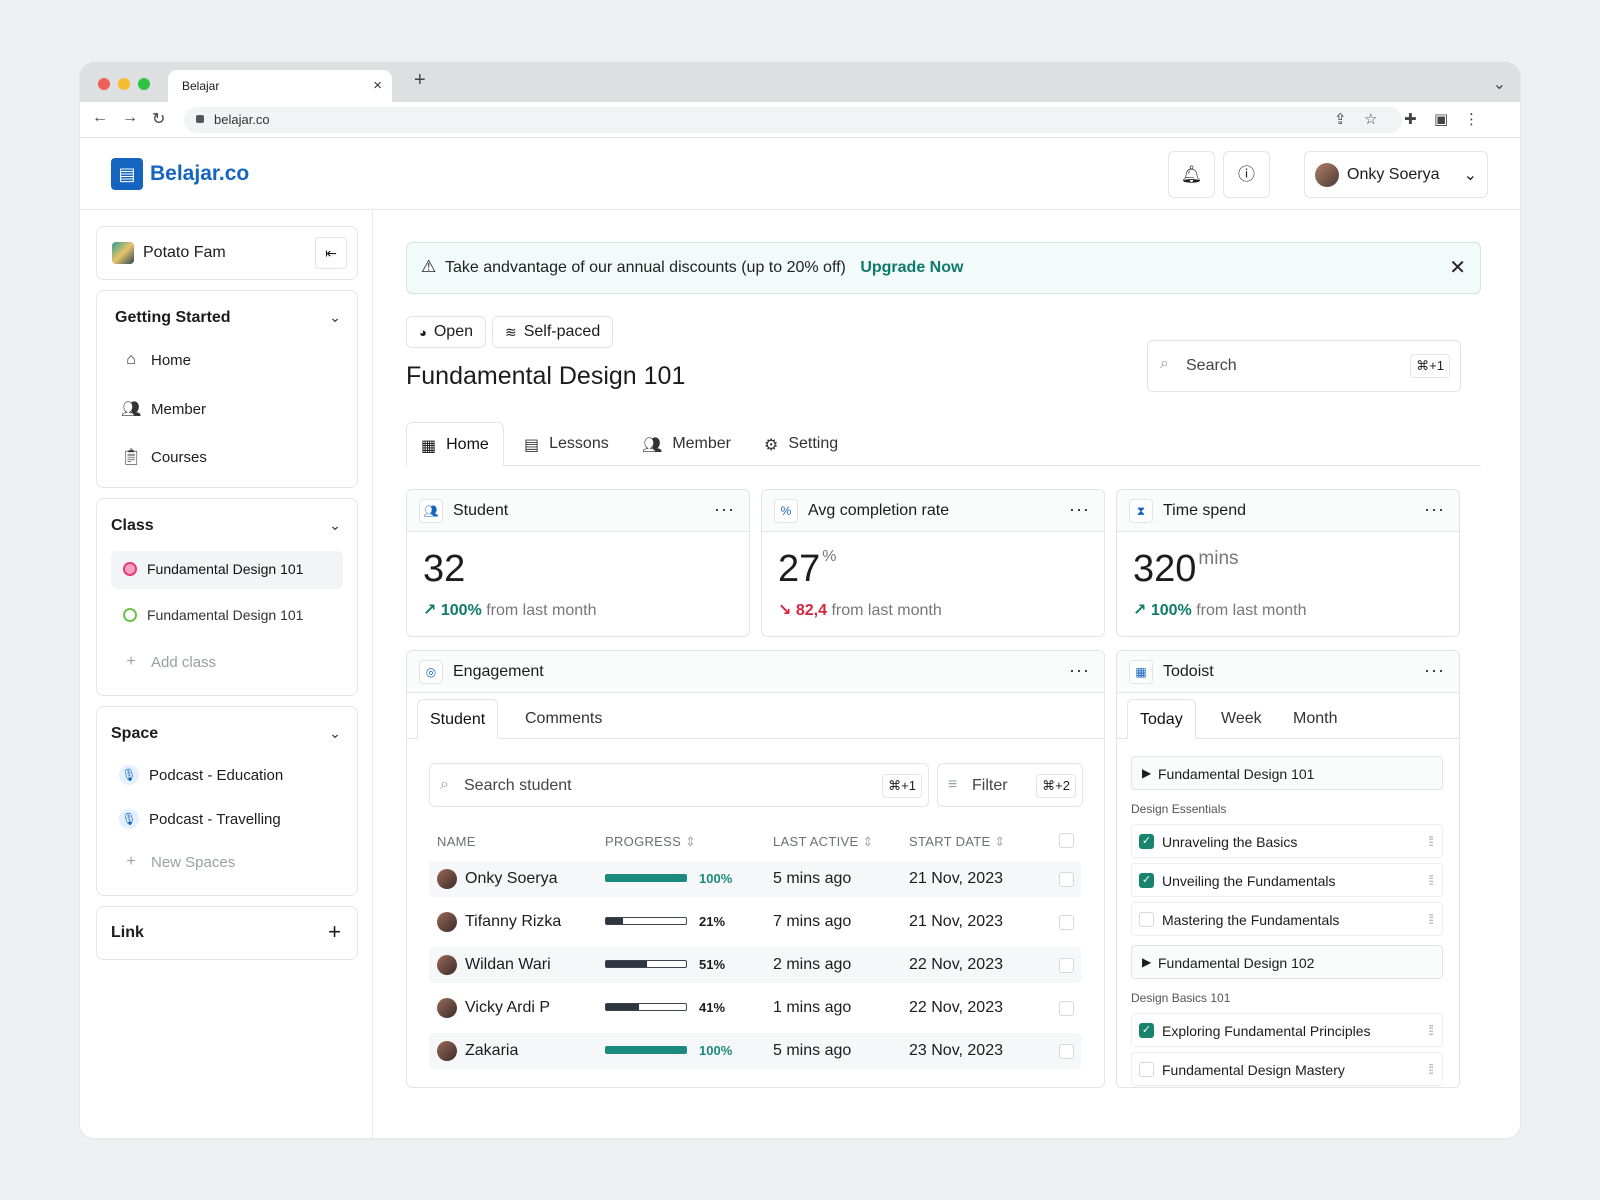  What do you see at coordinates (1370, 119) in the screenshot?
I see `bookmark-star-icon: ☆` at bounding box center [1370, 119].